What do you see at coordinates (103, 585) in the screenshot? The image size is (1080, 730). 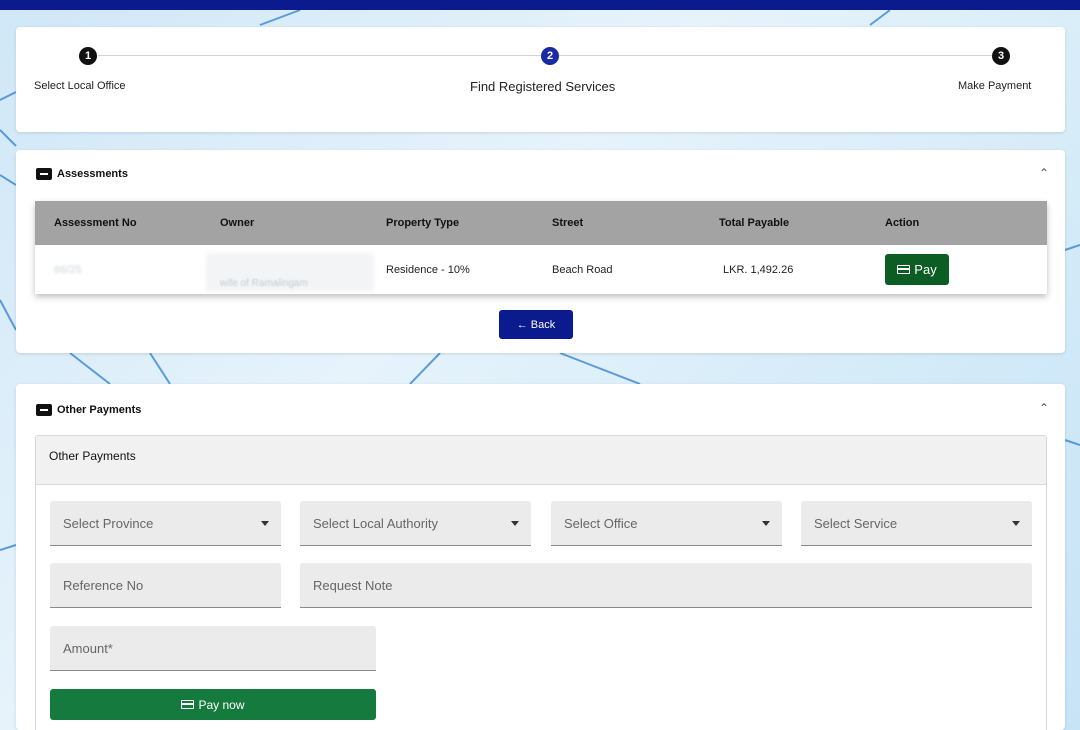 I see `reference-no-placeholder: Reference No` at bounding box center [103, 585].